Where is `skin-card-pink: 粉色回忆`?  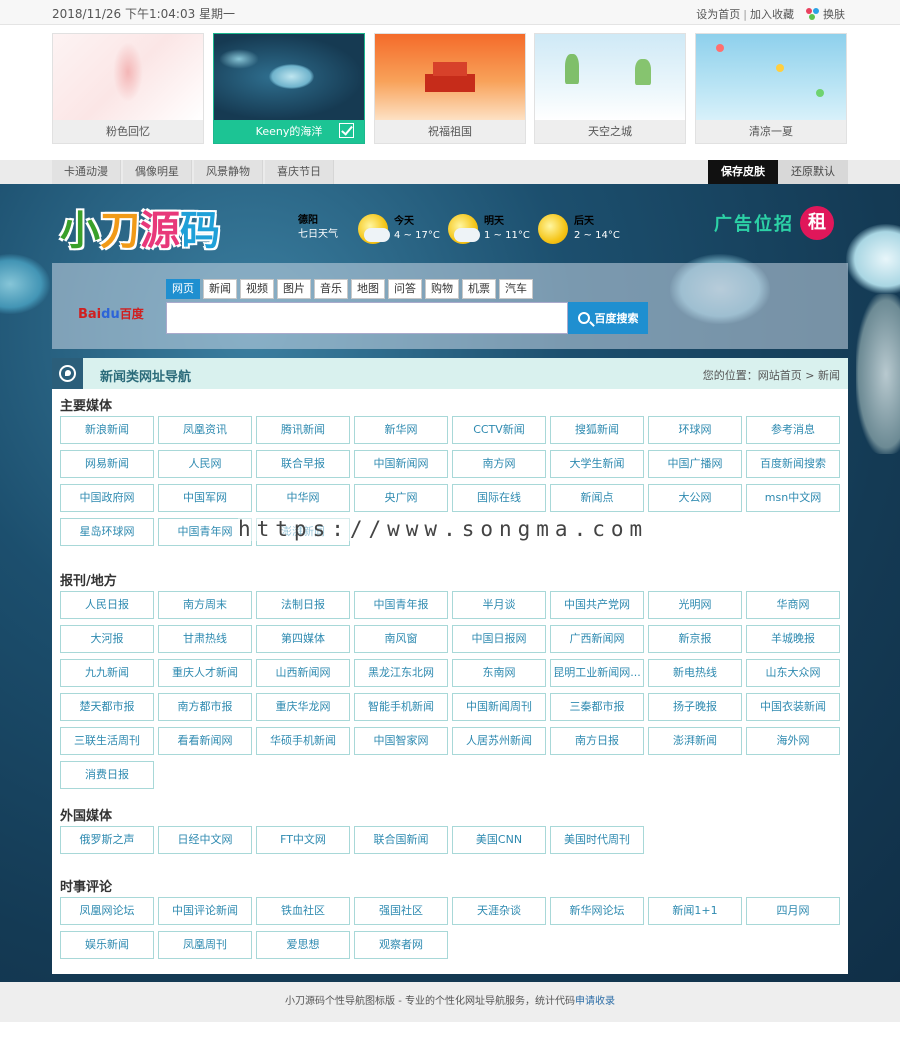
skin-card-pink: 粉色回忆 is located at coordinates (128, 88).